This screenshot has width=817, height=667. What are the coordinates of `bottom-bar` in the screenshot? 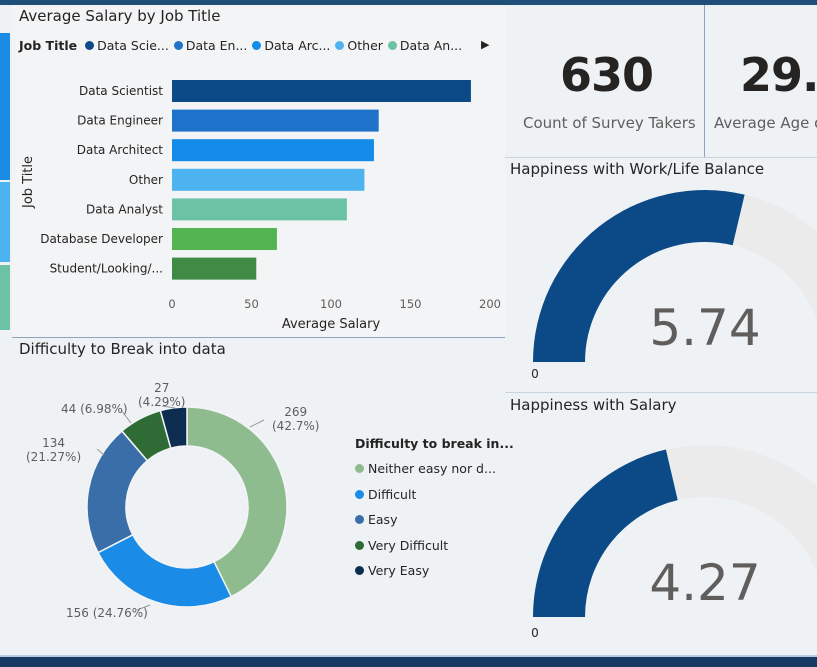 It's located at (408, 662).